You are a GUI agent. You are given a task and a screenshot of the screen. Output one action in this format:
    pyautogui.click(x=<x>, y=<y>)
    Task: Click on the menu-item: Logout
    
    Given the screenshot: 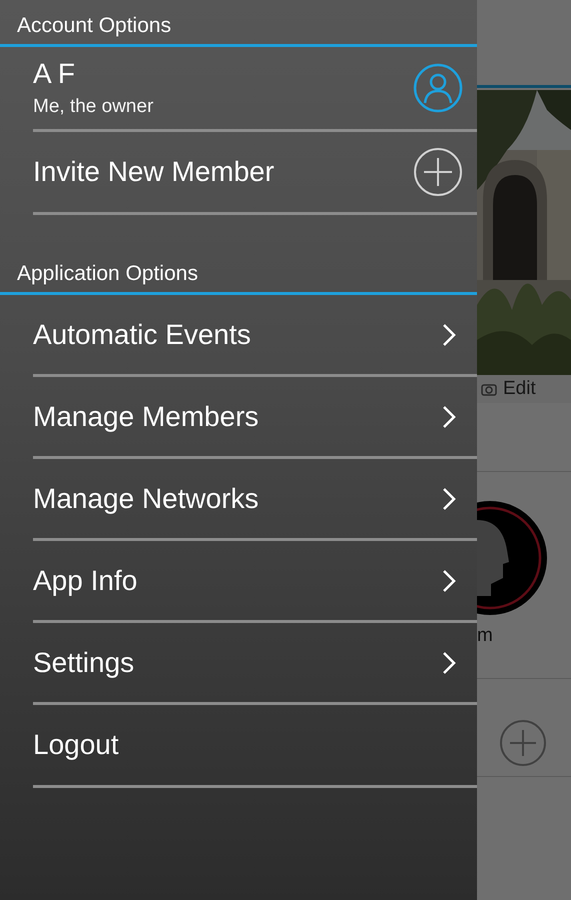 What is the action you would take?
    pyautogui.click(x=76, y=745)
    